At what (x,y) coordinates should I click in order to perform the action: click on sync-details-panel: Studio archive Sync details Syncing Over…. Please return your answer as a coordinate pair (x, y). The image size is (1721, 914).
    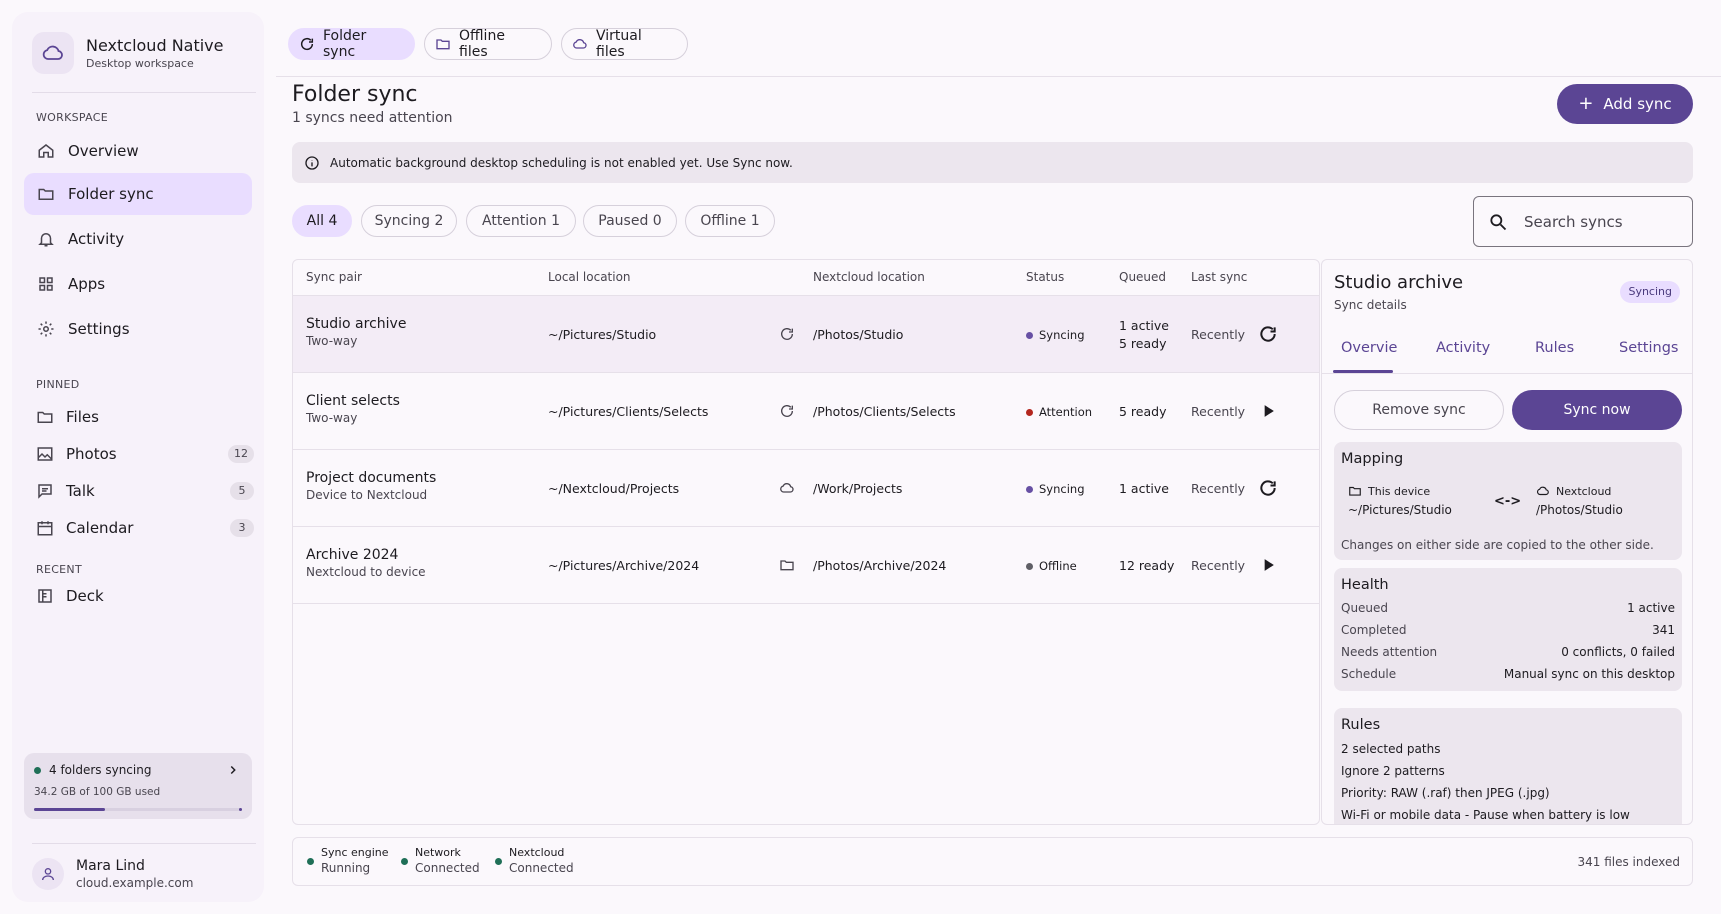
    Looking at the image, I should click on (1507, 542).